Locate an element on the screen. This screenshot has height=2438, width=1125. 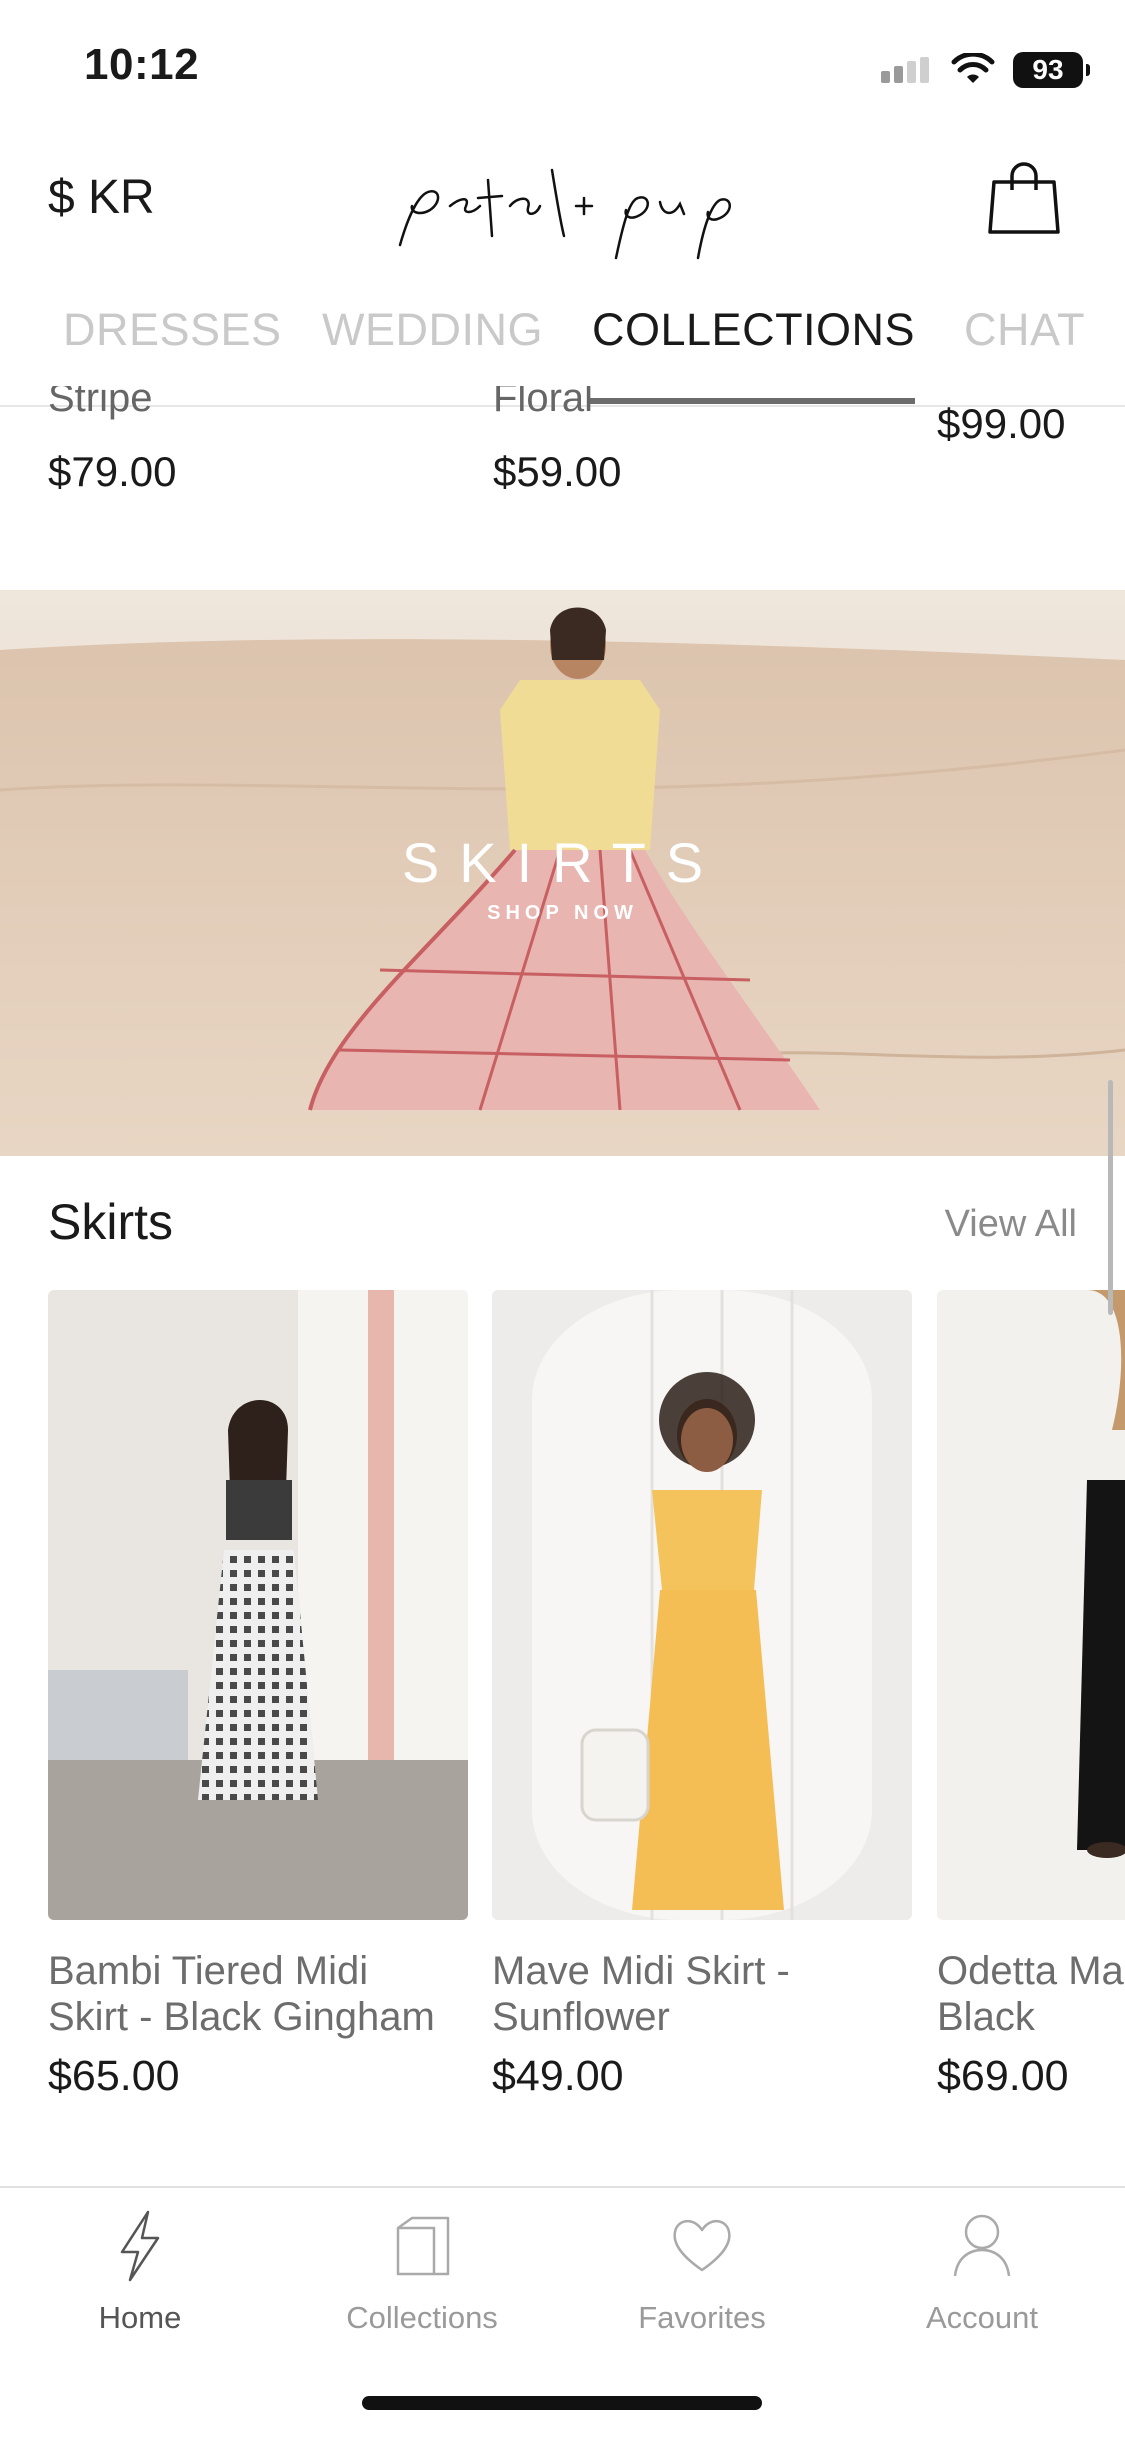
product-name-line: Skirt - Black Gingham is located at coordinates (241, 2017).